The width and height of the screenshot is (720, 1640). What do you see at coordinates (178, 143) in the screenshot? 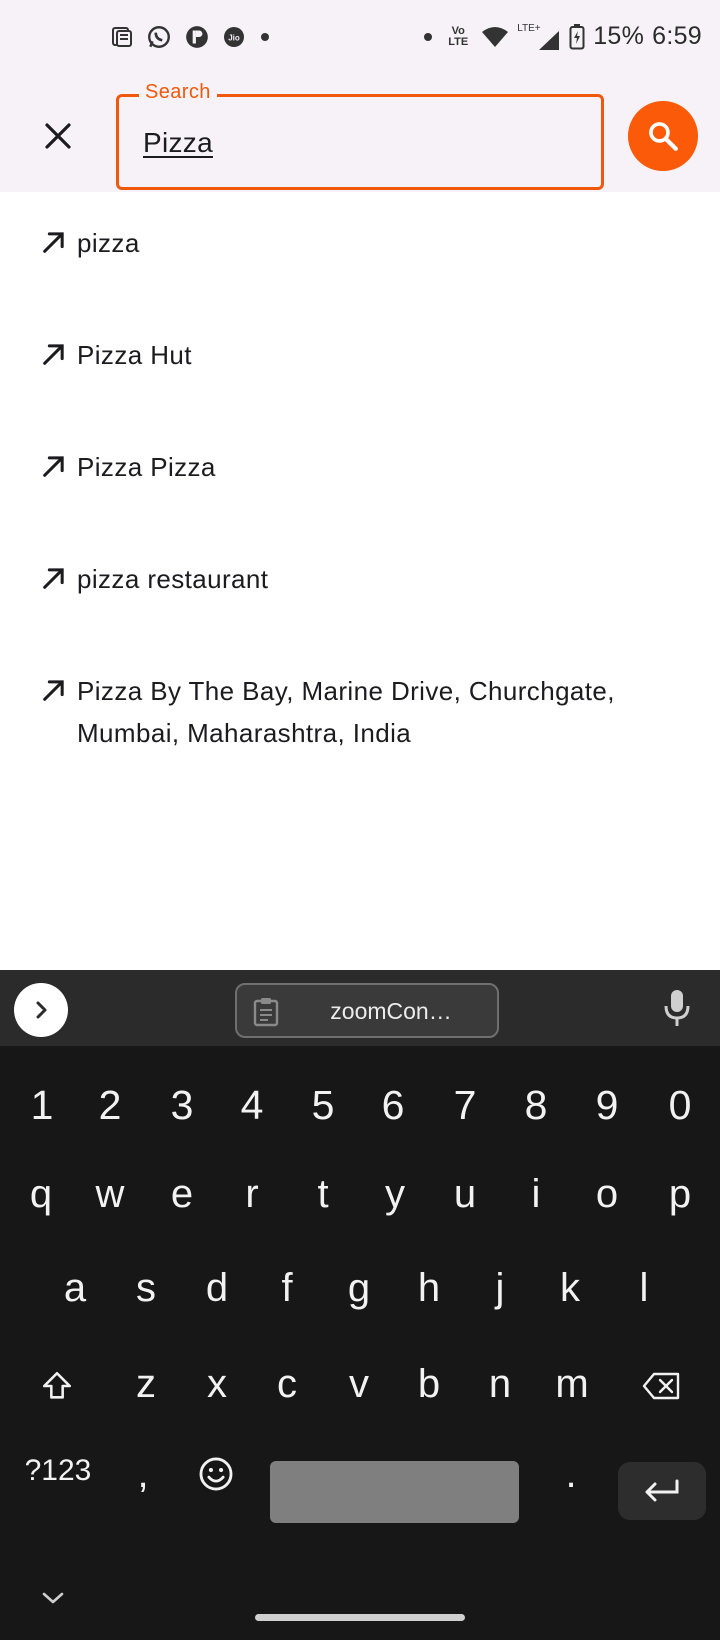
I see `search-input-value: Pizza` at bounding box center [178, 143].